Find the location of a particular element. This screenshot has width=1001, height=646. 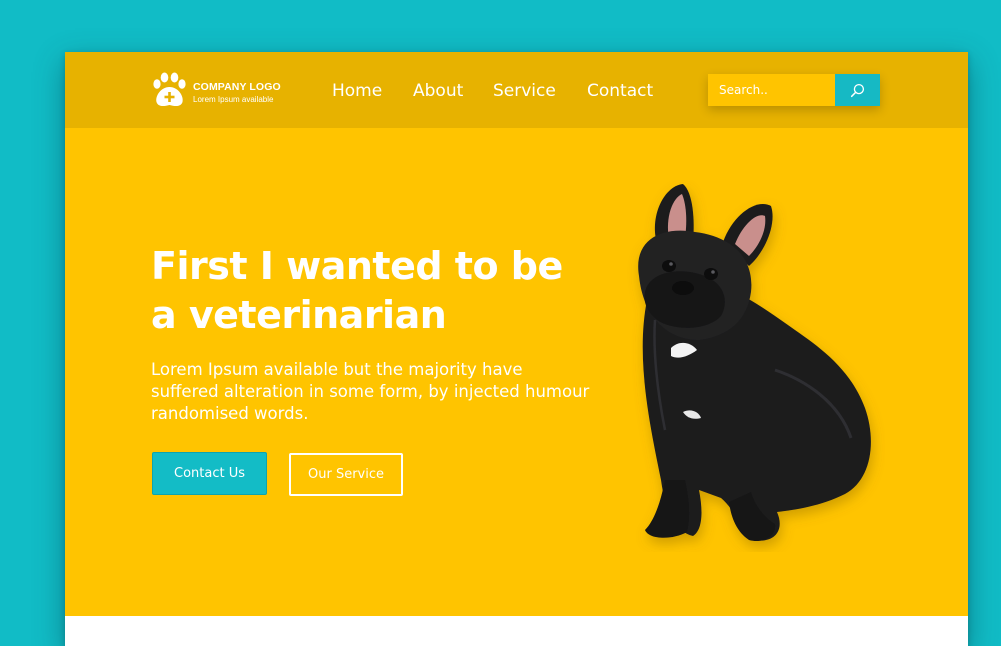

search-box is located at coordinates (794, 90).